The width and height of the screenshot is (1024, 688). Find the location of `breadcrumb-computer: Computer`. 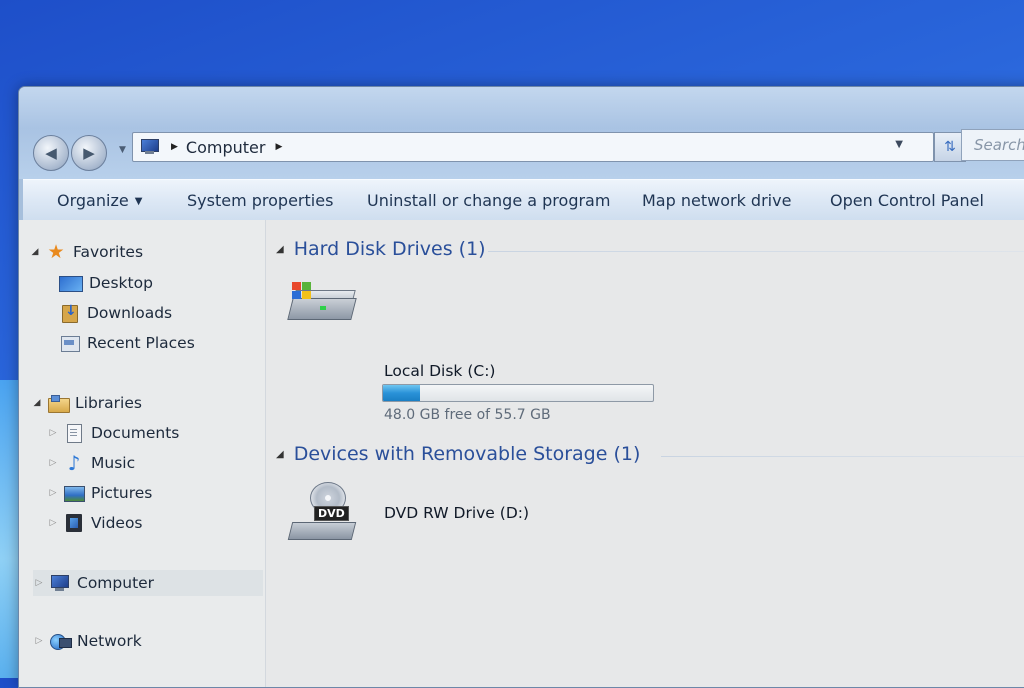

breadcrumb-computer: Computer is located at coordinates (226, 147).